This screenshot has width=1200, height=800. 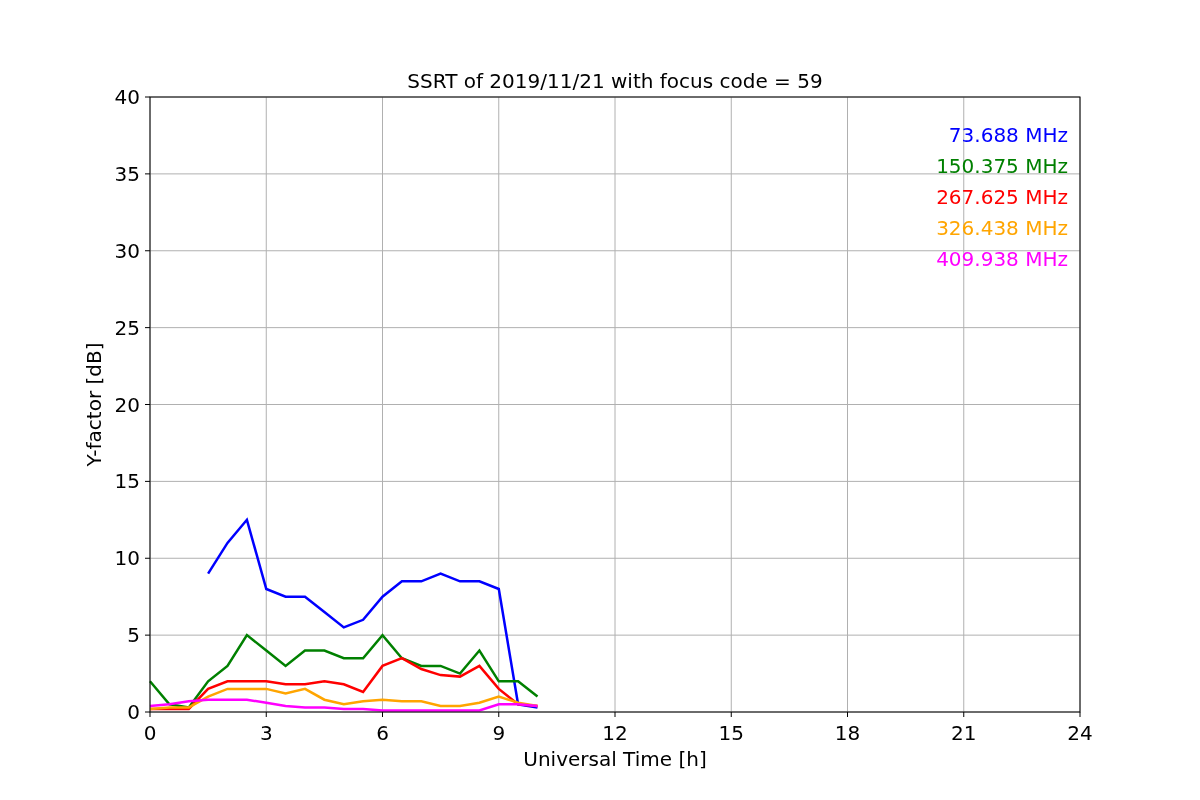 What do you see at coordinates (1008, 135) in the screenshot?
I see `legend-label: 73.688 MHz` at bounding box center [1008, 135].